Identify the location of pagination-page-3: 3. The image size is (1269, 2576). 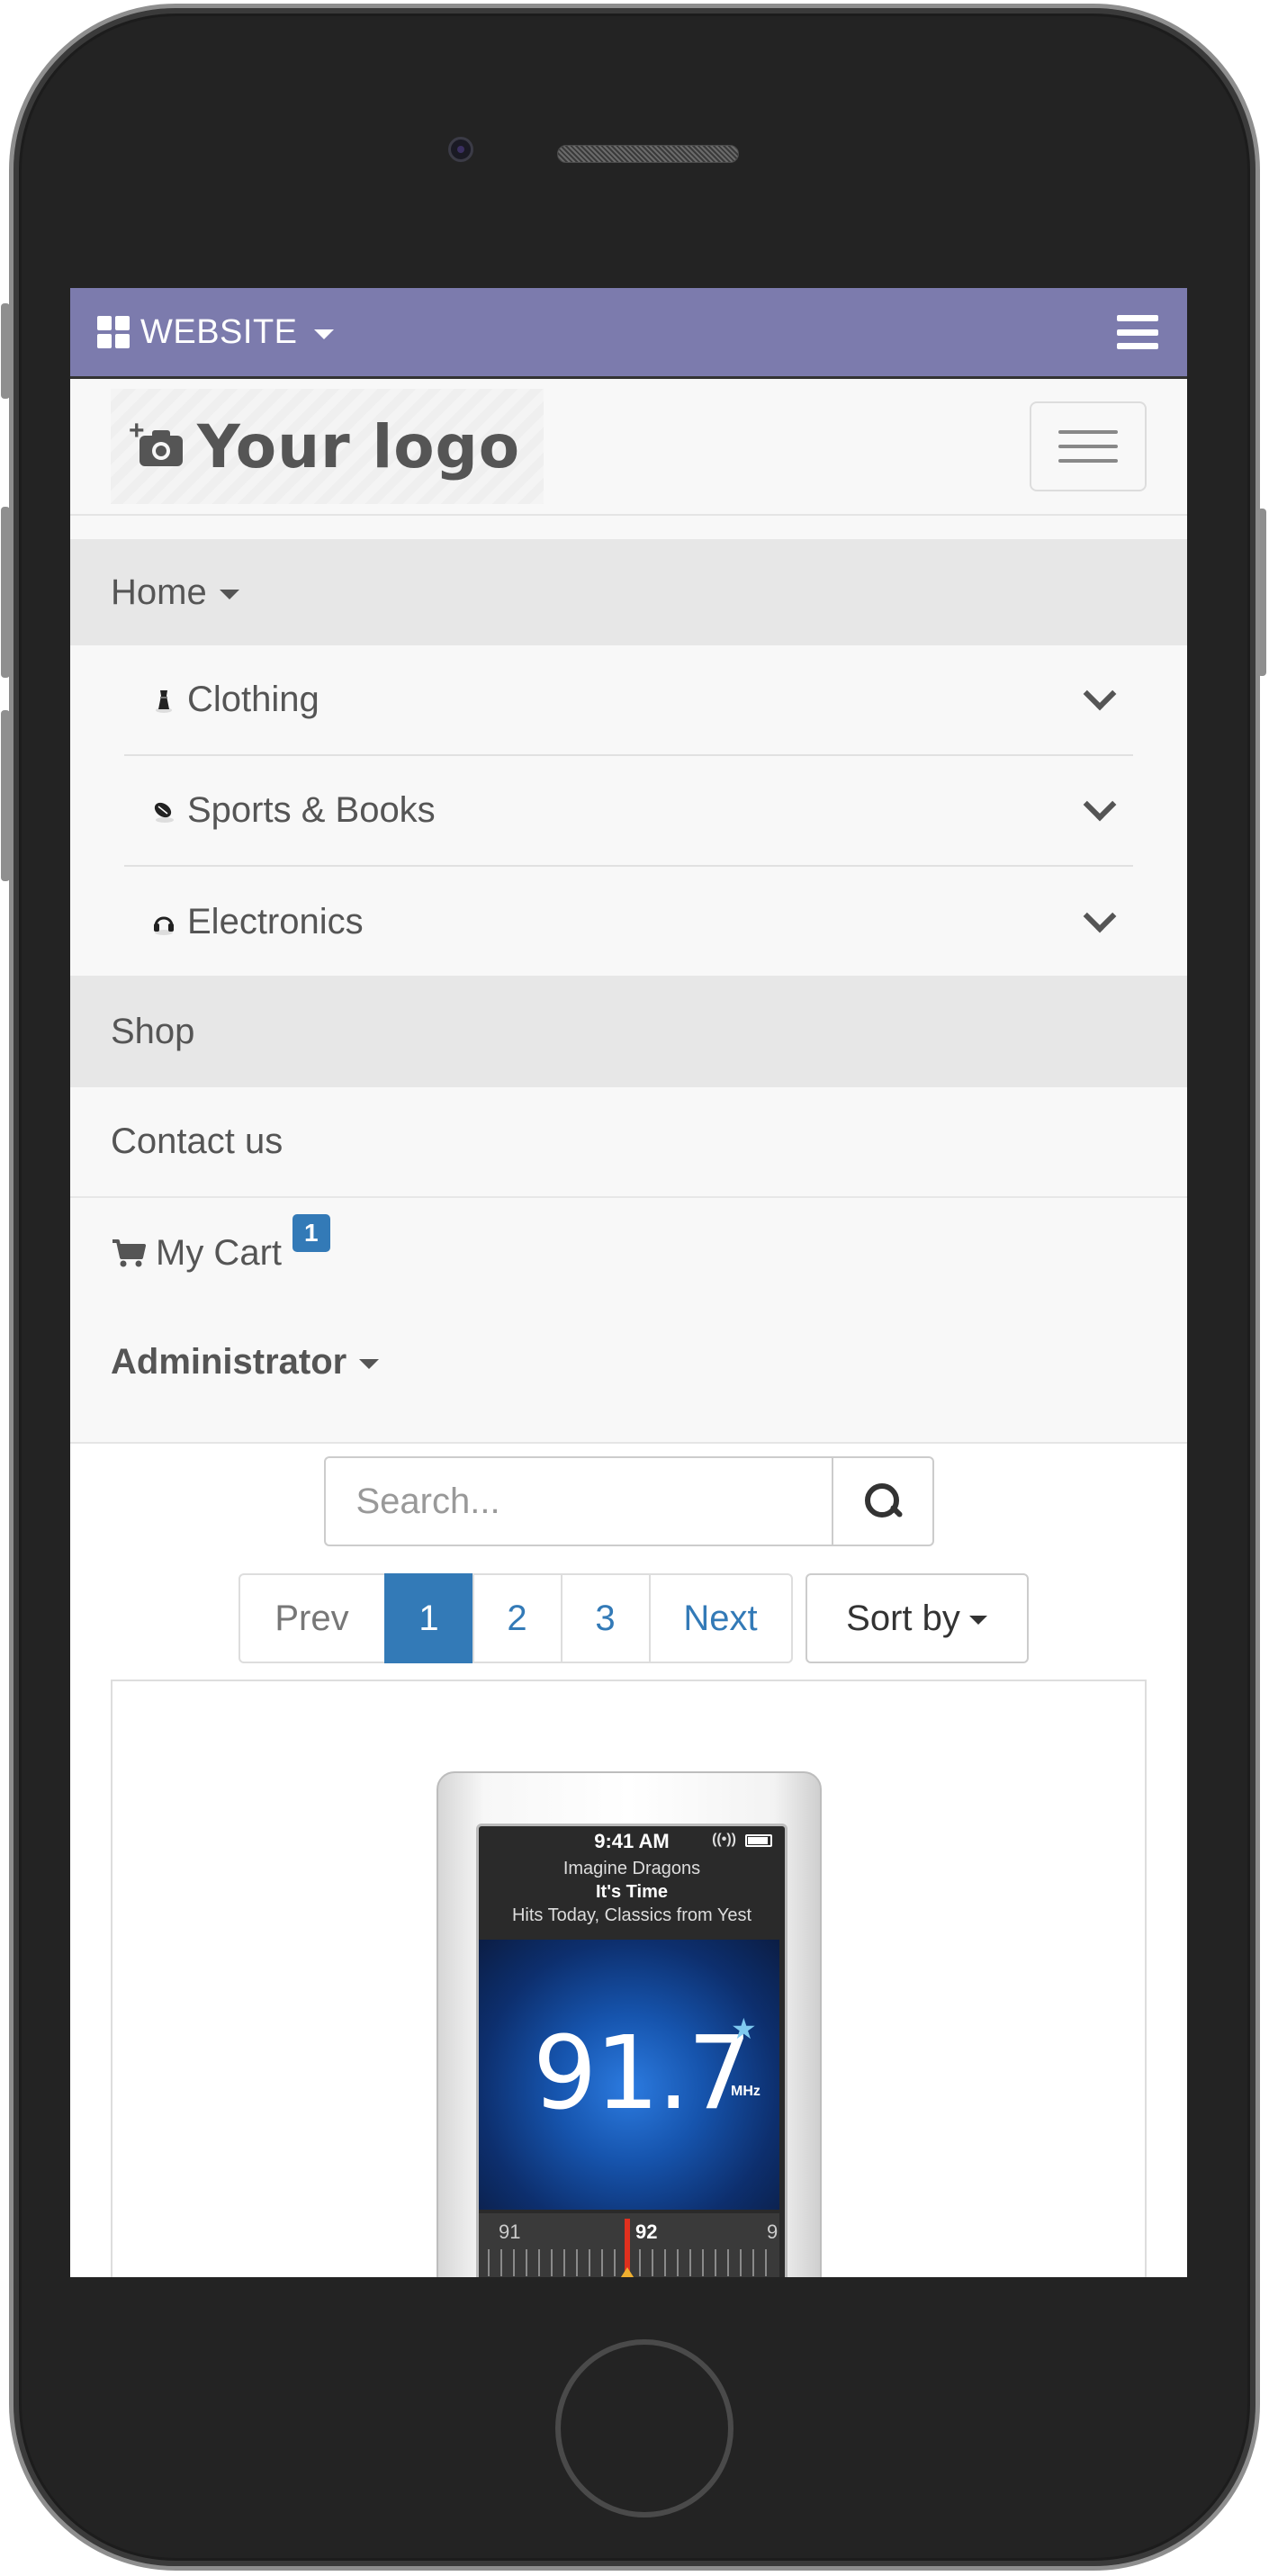
(606, 1618).